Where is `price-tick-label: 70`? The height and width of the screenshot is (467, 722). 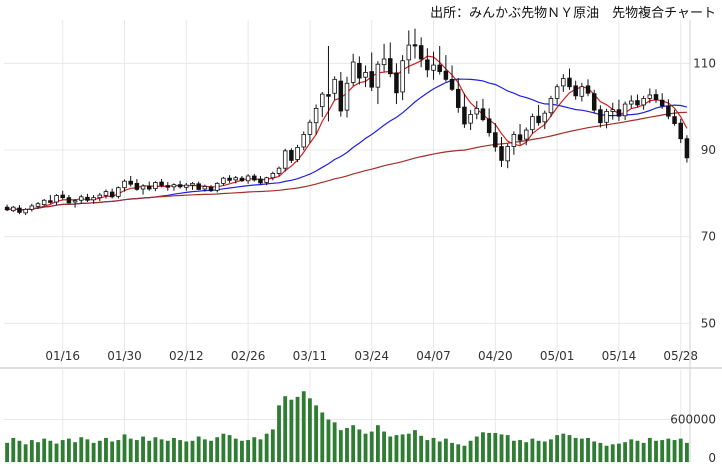
price-tick-label: 70 is located at coordinates (708, 237).